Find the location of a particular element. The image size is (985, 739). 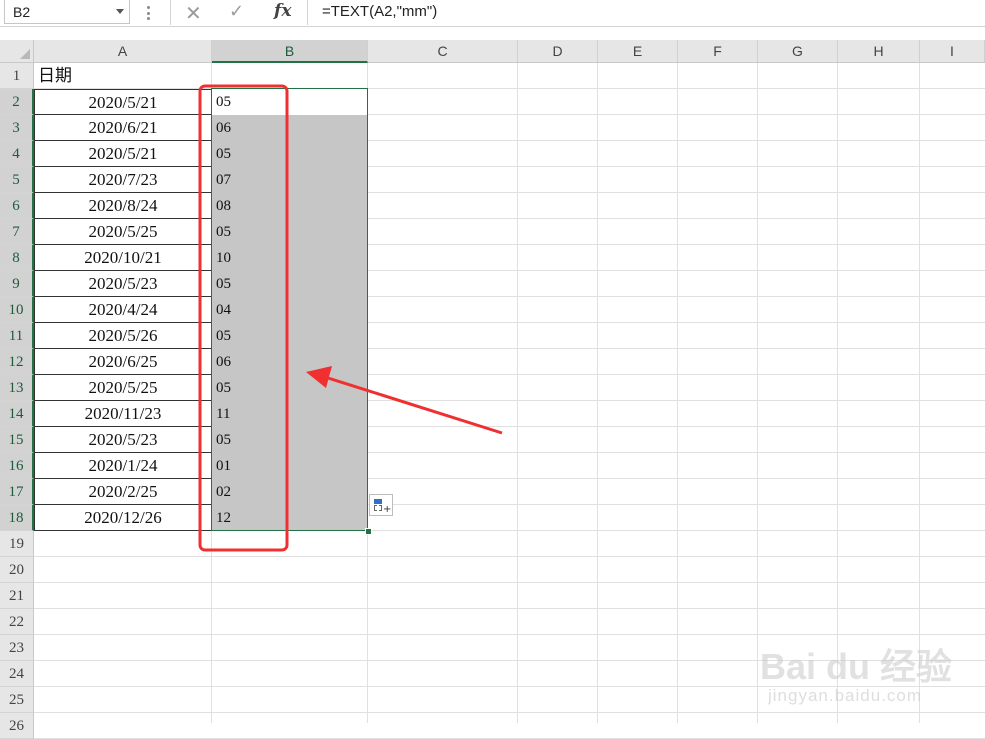

row-header-12: 12 is located at coordinates (17, 362).